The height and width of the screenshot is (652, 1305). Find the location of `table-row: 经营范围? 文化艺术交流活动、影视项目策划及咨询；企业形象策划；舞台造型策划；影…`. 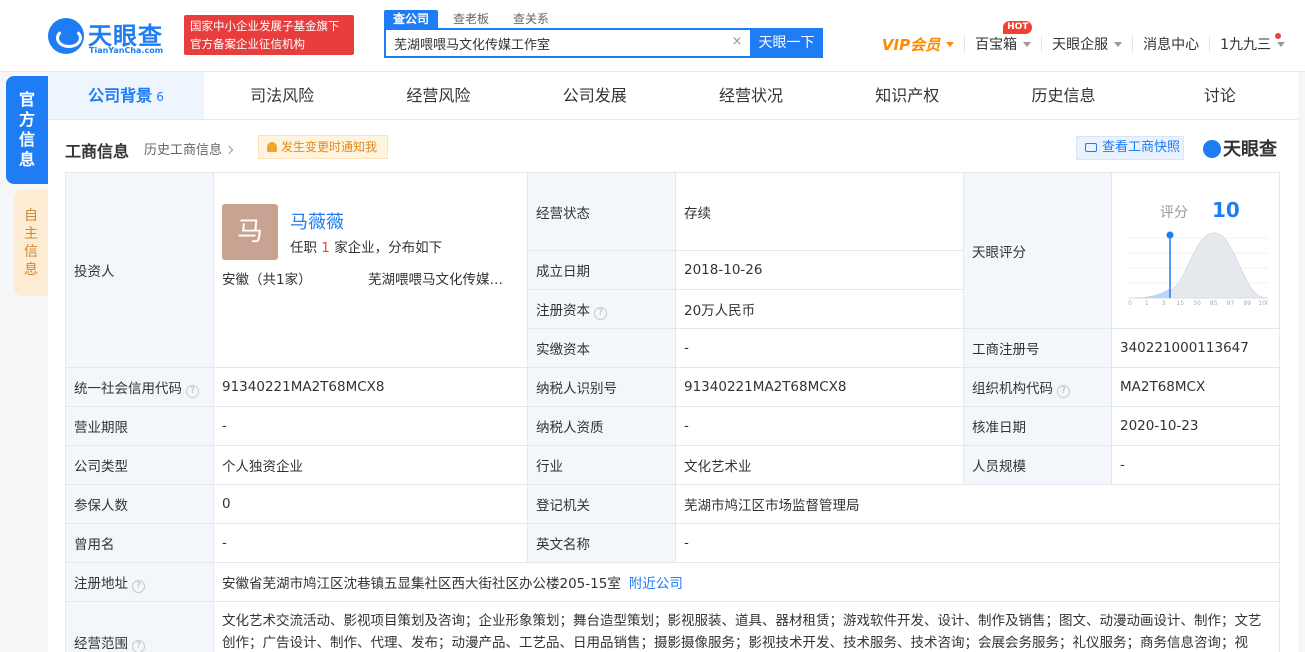

table-row: 经营范围? 文化艺术交流活动、影视项目策划及咨询；企业形象策划；舞台造型策划；影… is located at coordinates (672, 626).